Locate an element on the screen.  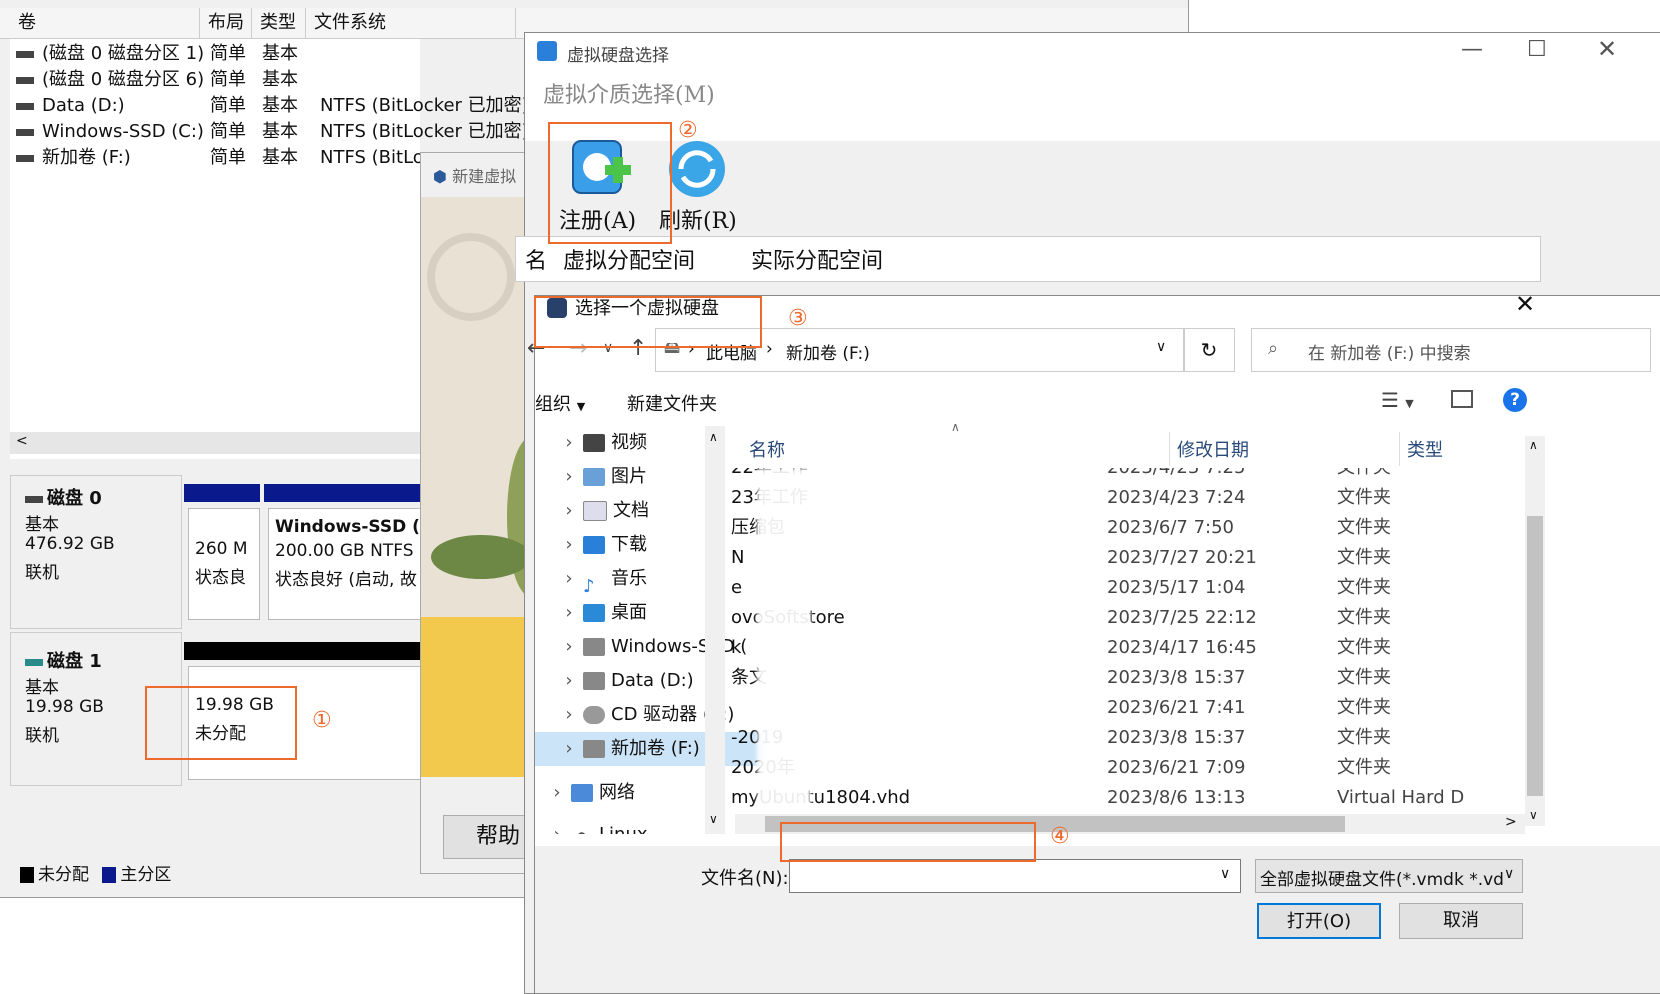
cancel-button: 取消 is located at coordinates (1461, 921).